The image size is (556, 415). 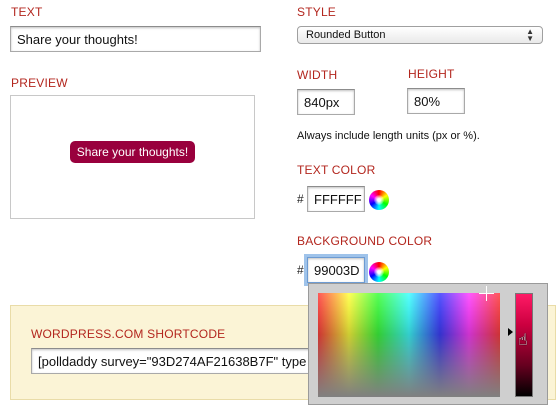 I want to click on height-input: 80%, so click(x=436, y=101).